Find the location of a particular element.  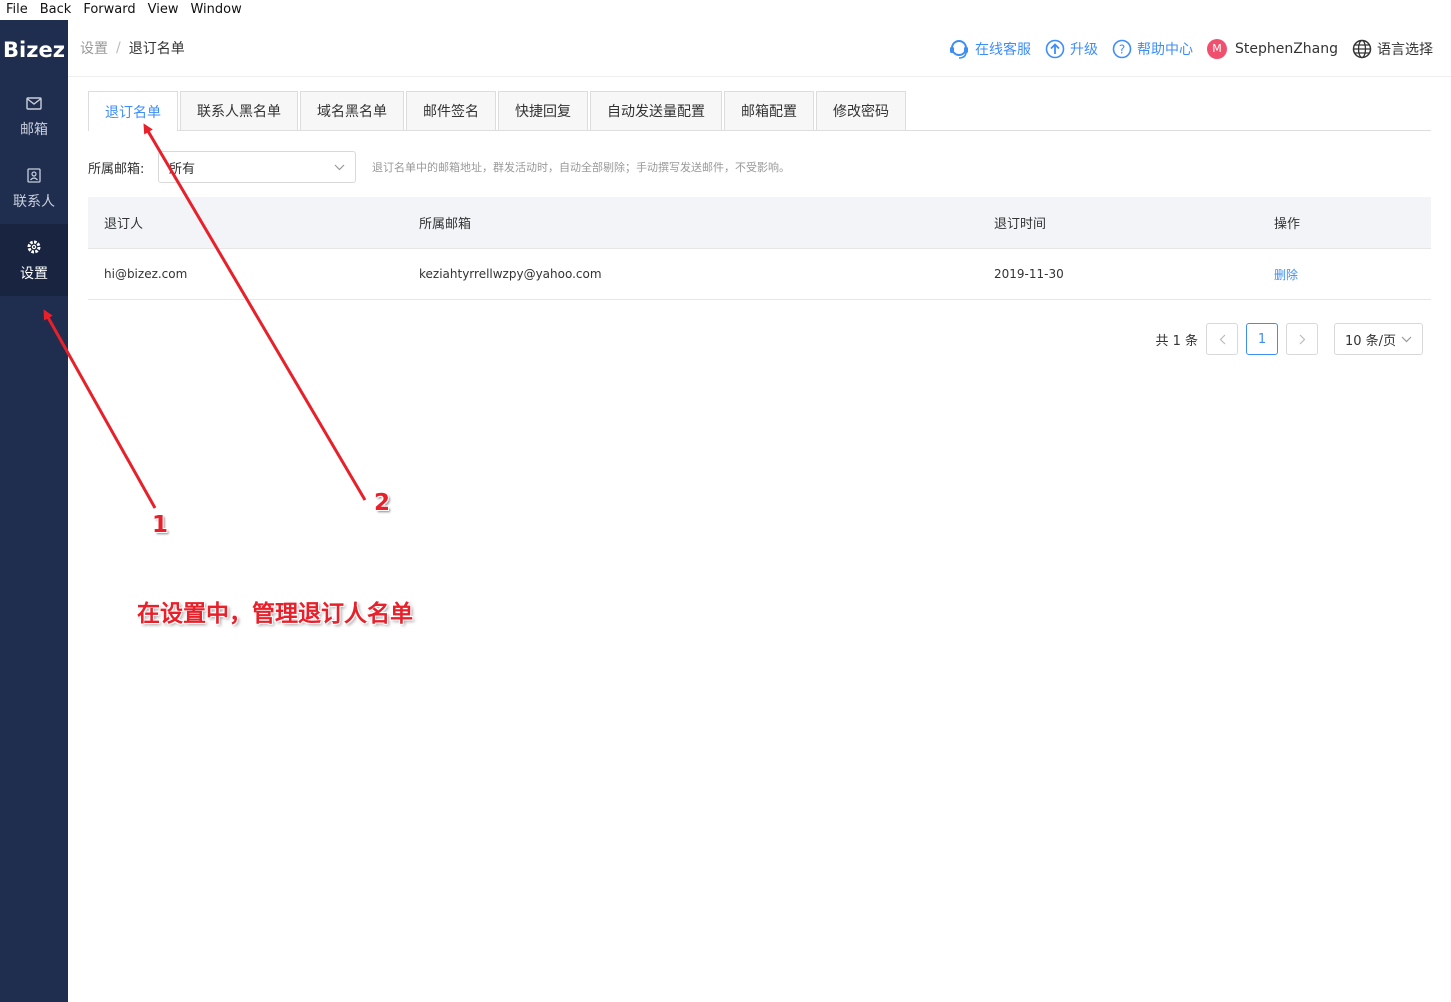

globe-icon is located at coordinates (1362, 49).